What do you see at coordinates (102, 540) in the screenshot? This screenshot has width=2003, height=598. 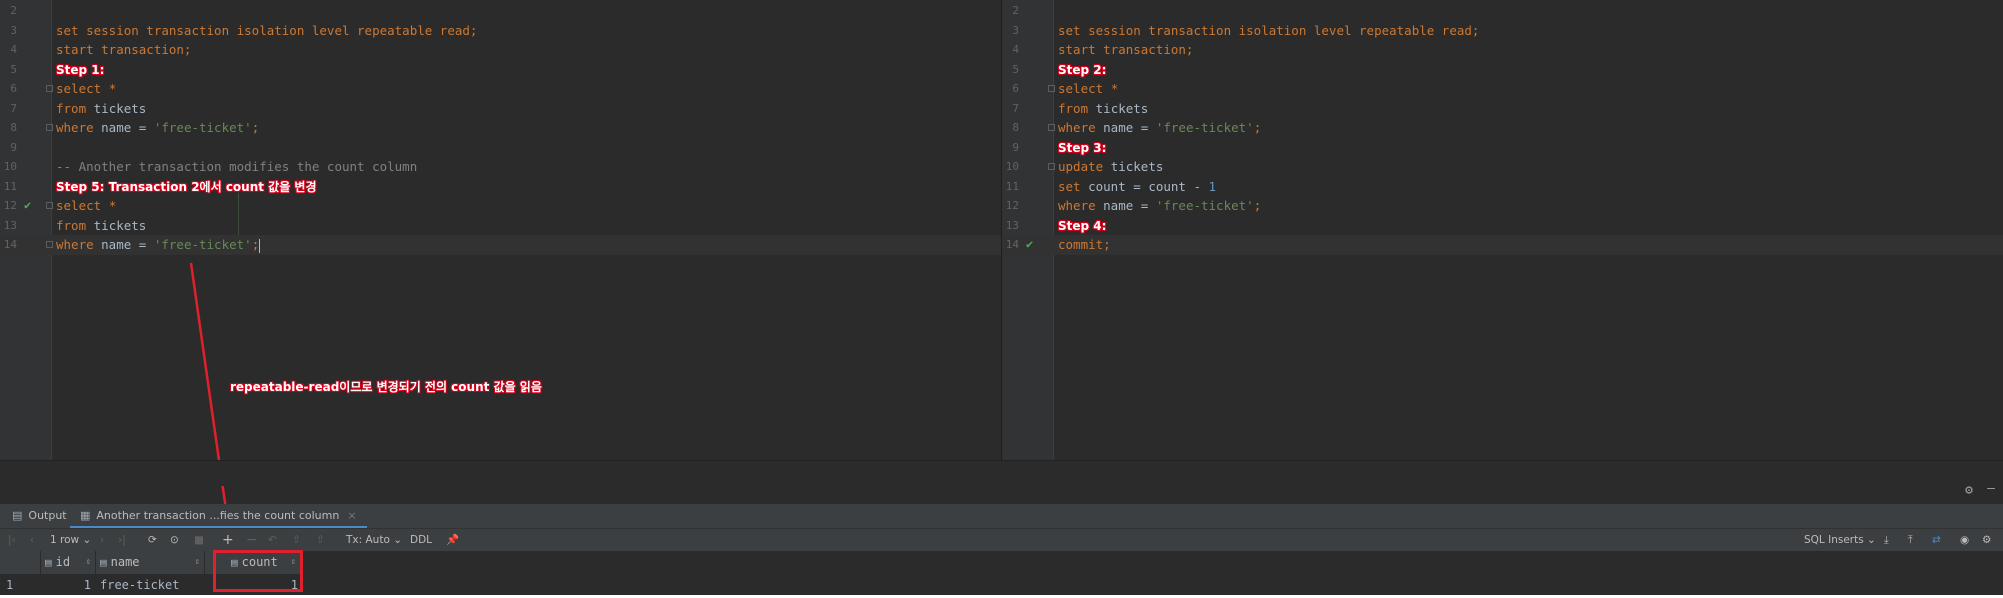 I see `next-page-icon: ›` at bounding box center [102, 540].